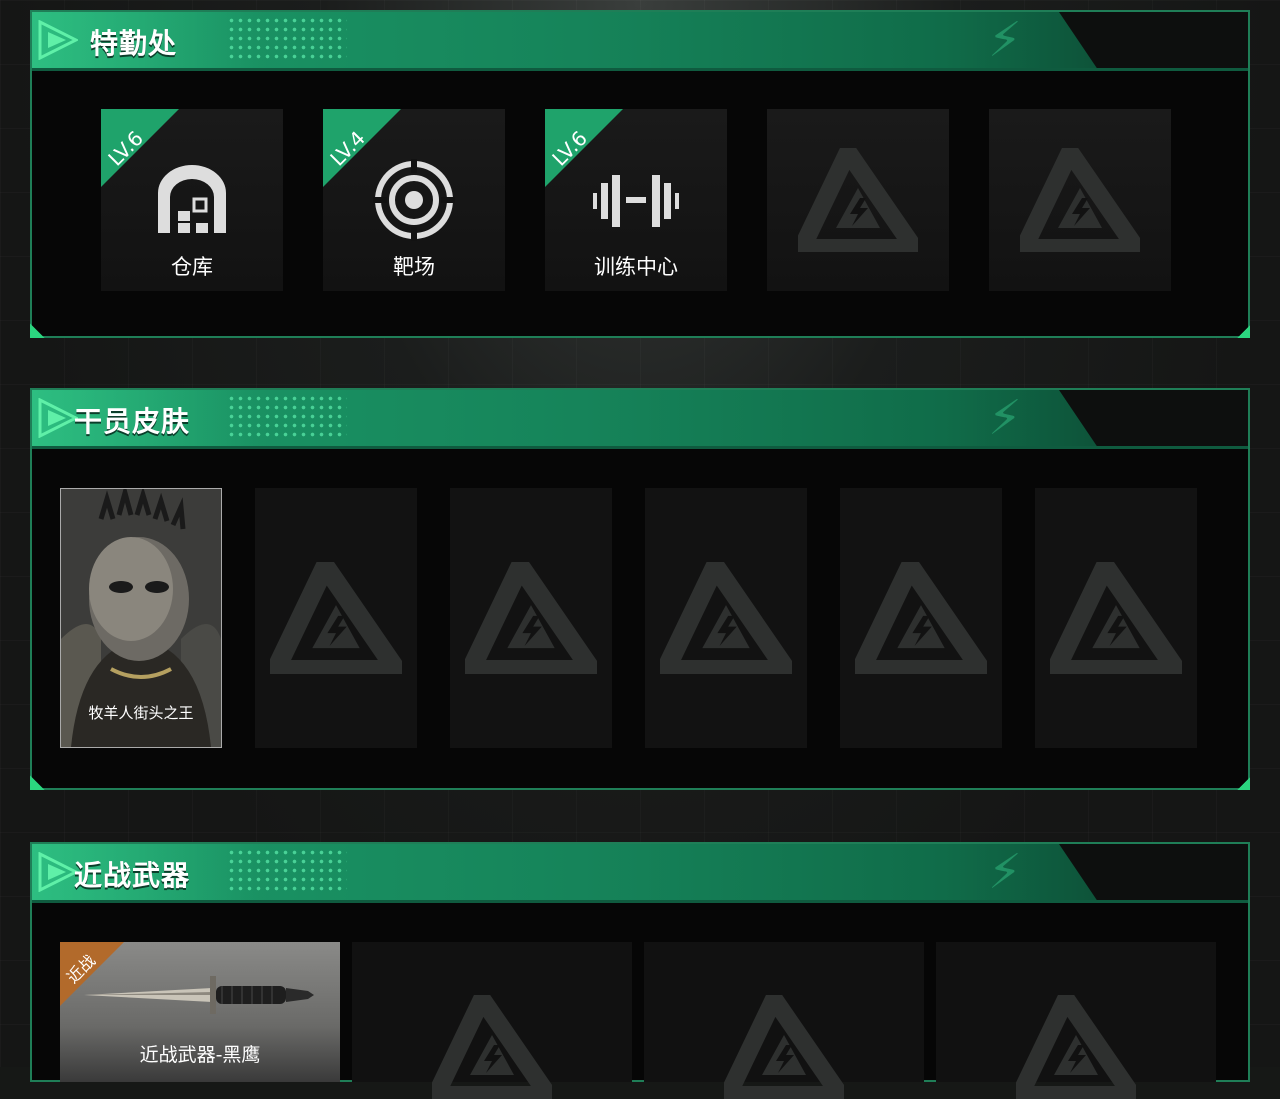  Describe the element at coordinates (640, 873) in the screenshot. I see `panel-header: ⚡ 近战武器` at that location.